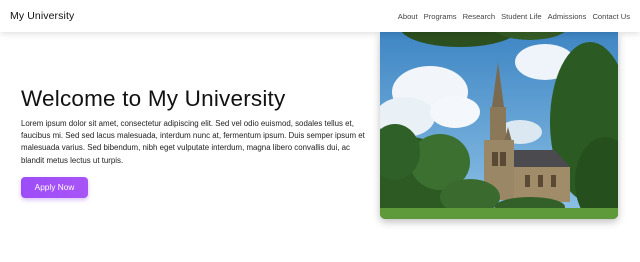 The image size is (640, 262). Describe the element at coordinates (54, 187) in the screenshot. I see `apply-now-button: Apply Now` at that location.